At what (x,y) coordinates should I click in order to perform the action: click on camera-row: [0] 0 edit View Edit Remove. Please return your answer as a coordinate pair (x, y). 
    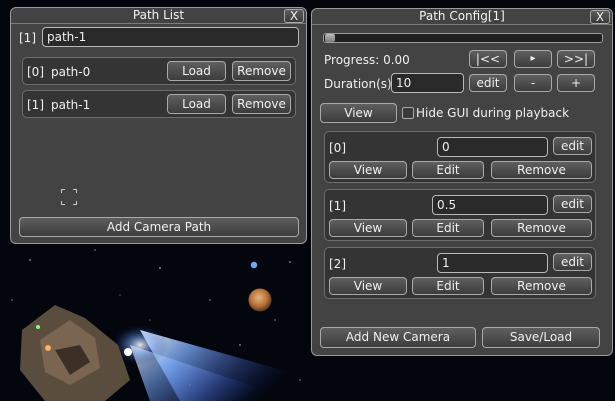
    Looking at the image, I should click on (460, 157).